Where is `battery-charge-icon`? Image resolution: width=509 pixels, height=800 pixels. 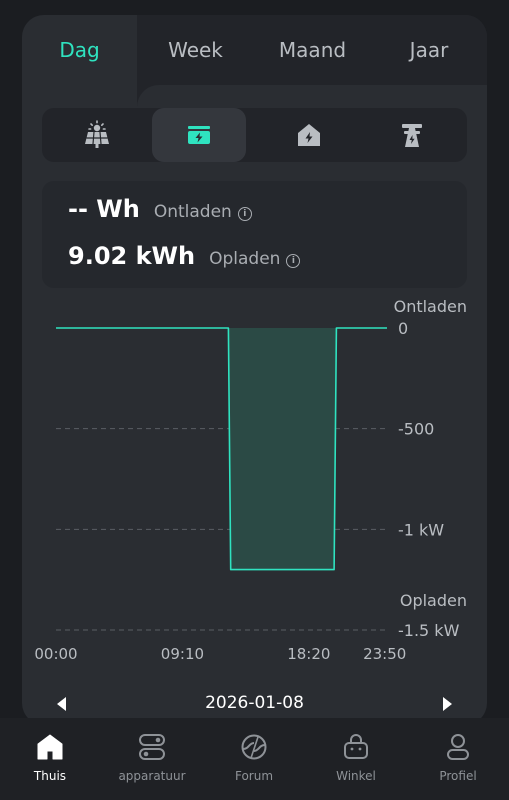 battery-charge-icon is located at coordinates (199, 135).